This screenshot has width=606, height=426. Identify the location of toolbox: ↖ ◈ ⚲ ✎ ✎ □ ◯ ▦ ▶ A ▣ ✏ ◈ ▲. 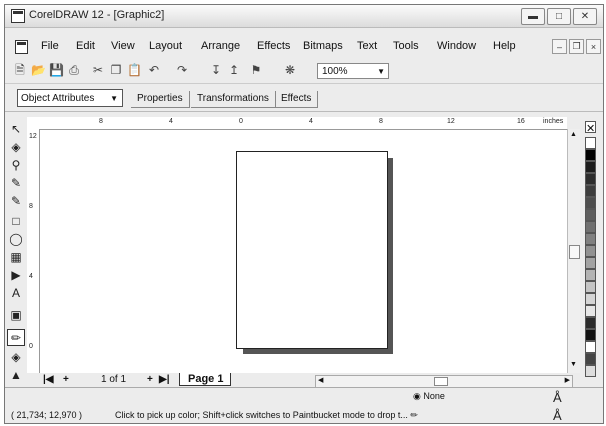
(16, 251).